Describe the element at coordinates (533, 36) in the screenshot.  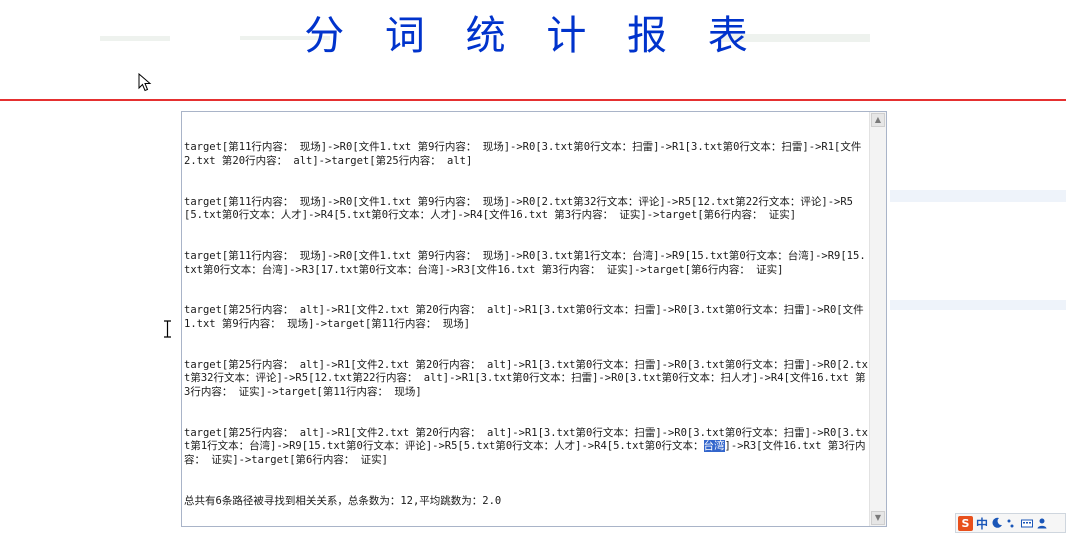
I see `page-title: 分 词 统 计 报 表` at that location.